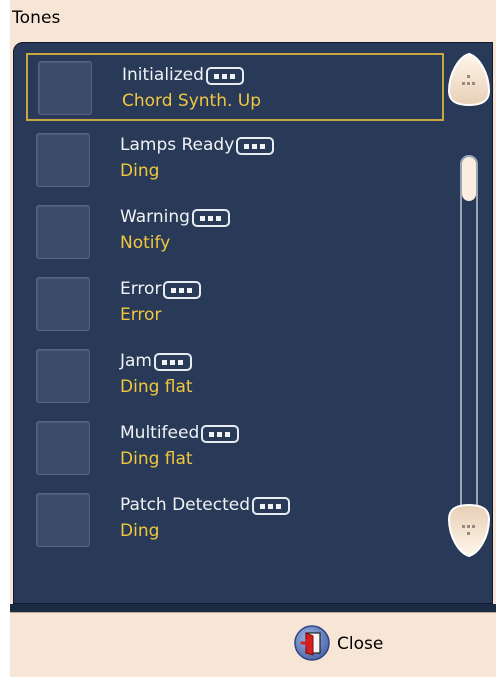  I want to click on item-name: Jam, so click(136, 361).